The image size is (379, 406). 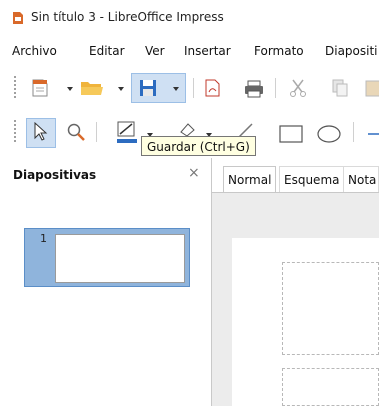 I want to click on new-document-icon, so click(x=40, y=88).